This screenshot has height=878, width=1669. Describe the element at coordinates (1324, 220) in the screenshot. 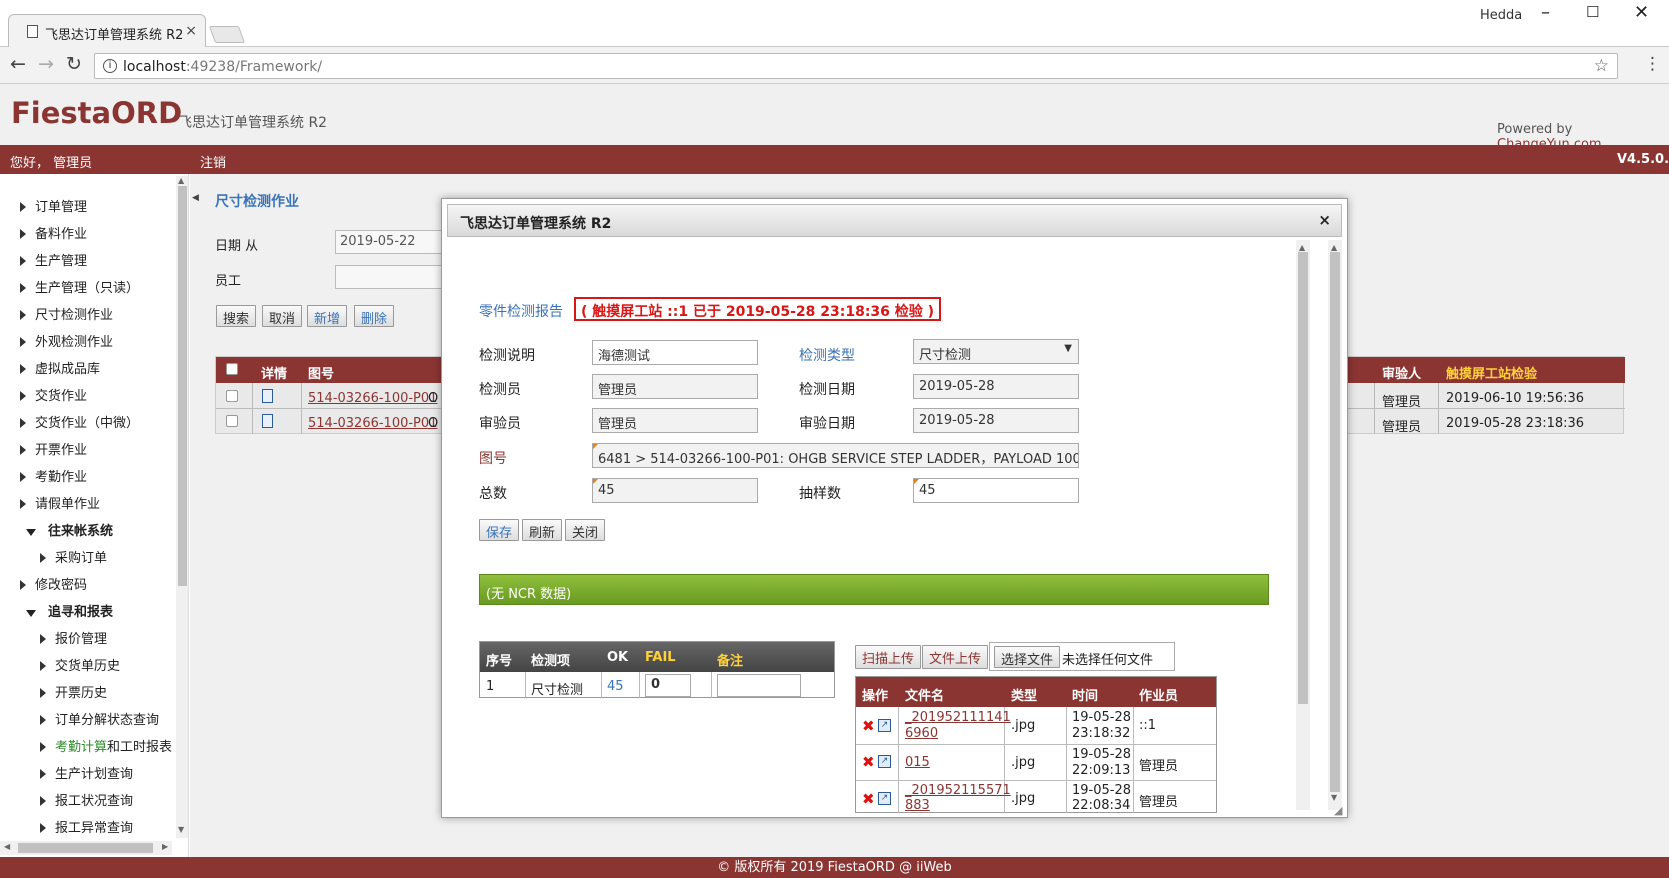

I see `dialog-close-icon: ×` at that location.